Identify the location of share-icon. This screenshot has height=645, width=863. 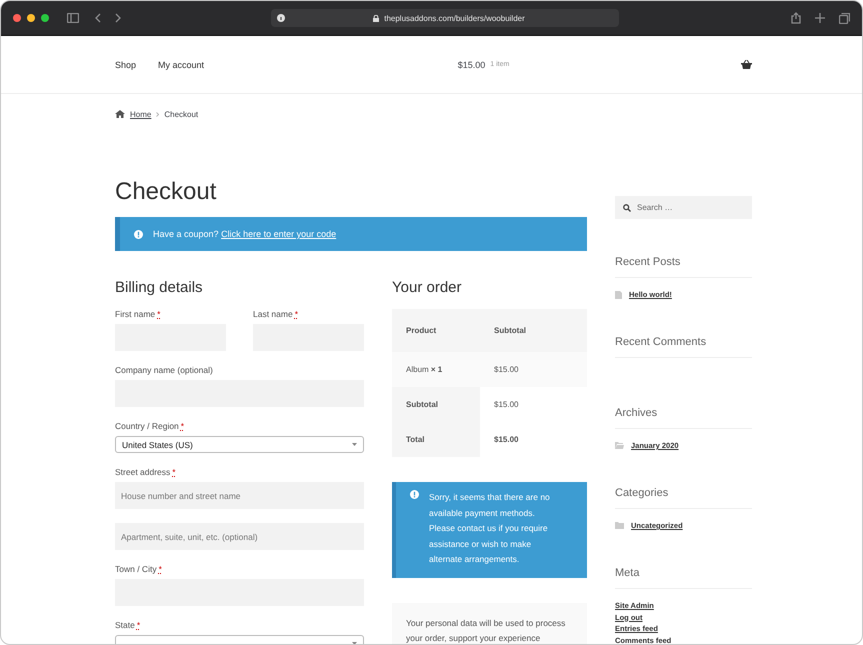
(796, 18).